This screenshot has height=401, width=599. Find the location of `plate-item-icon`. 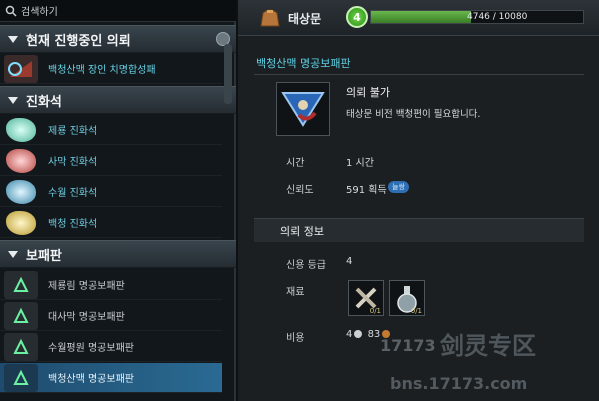

plate-item-icon is located at coordinates (303, 109).